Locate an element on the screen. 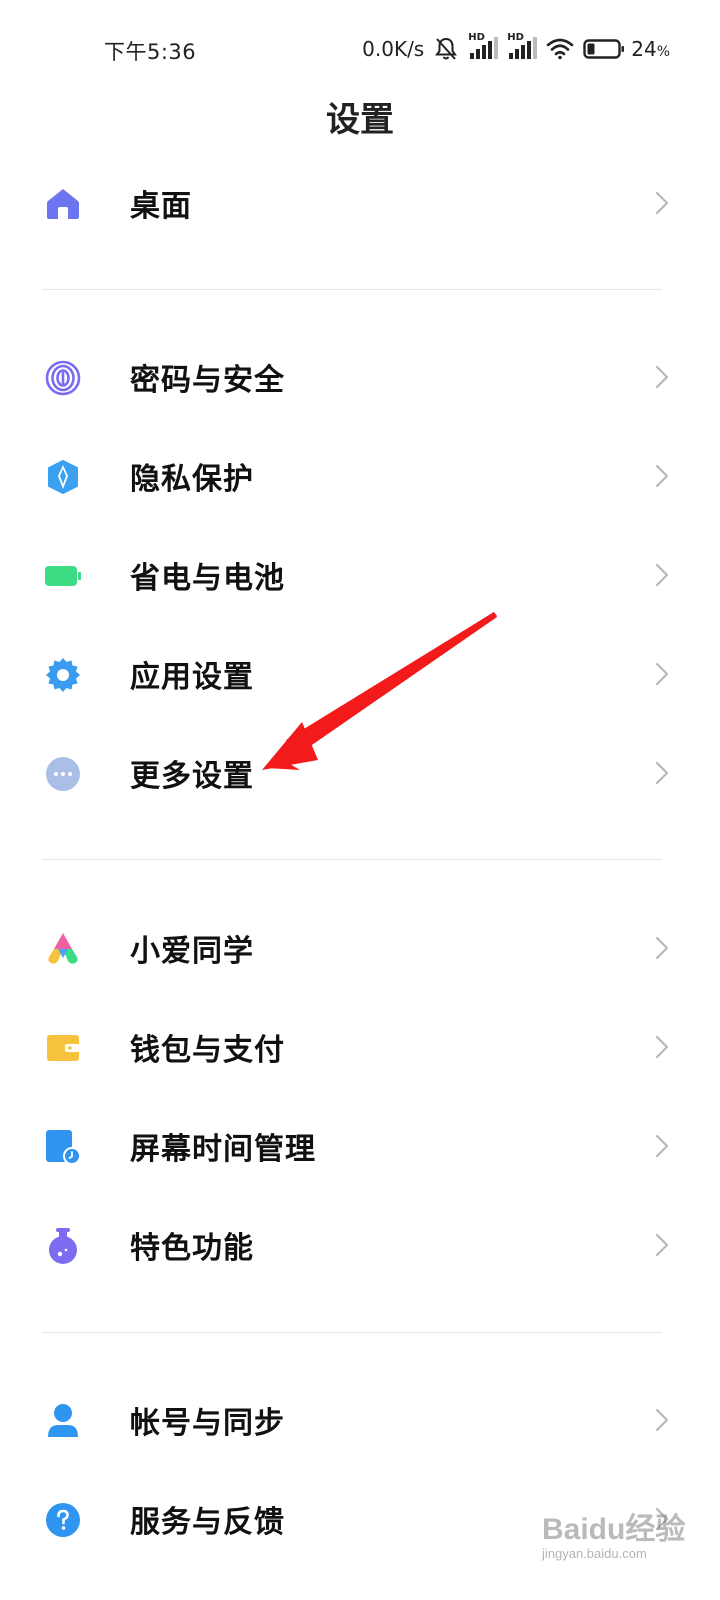 Image resolution: width=720 pixels, height=1600 pixels. wifi-icon is located at coordinates (560, 49).